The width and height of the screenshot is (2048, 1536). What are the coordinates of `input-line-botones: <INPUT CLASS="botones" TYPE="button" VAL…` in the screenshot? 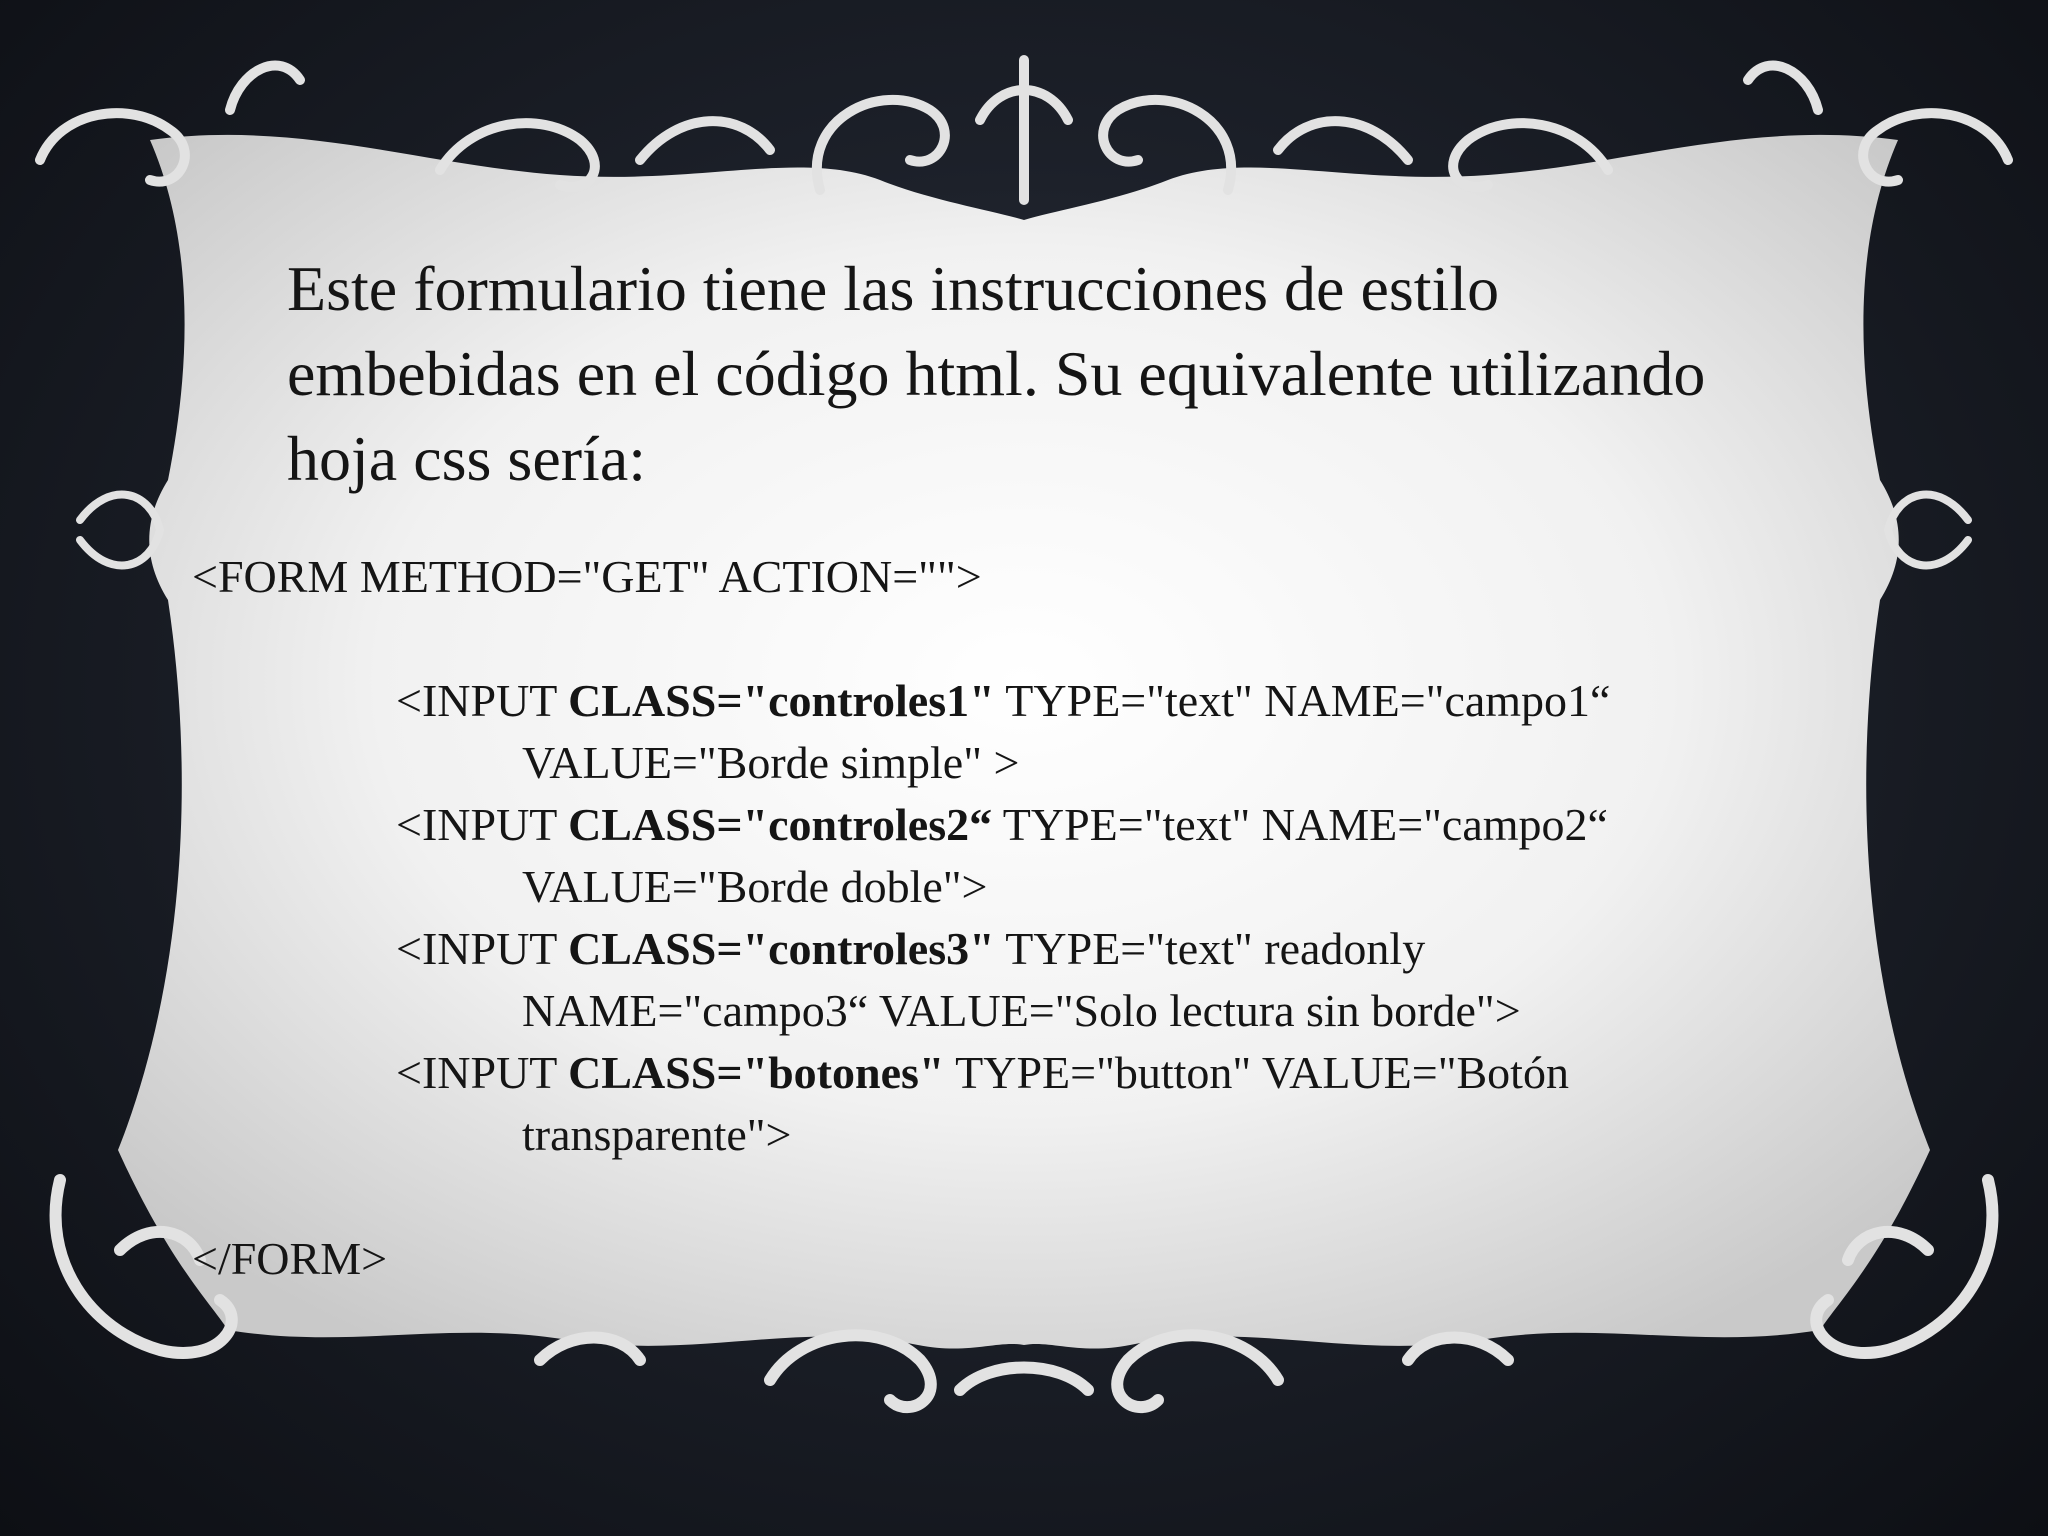 It's located at (1114, 1104).